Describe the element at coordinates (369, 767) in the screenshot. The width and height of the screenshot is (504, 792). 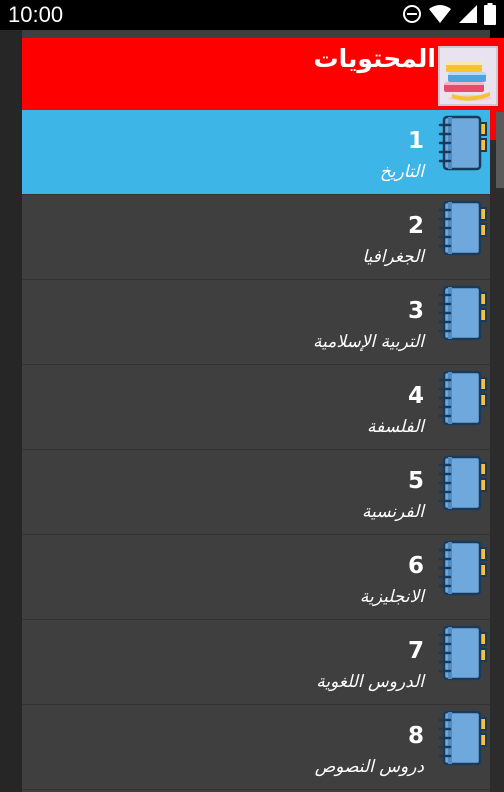
I see `item-label: دروس النصوص` at that location.